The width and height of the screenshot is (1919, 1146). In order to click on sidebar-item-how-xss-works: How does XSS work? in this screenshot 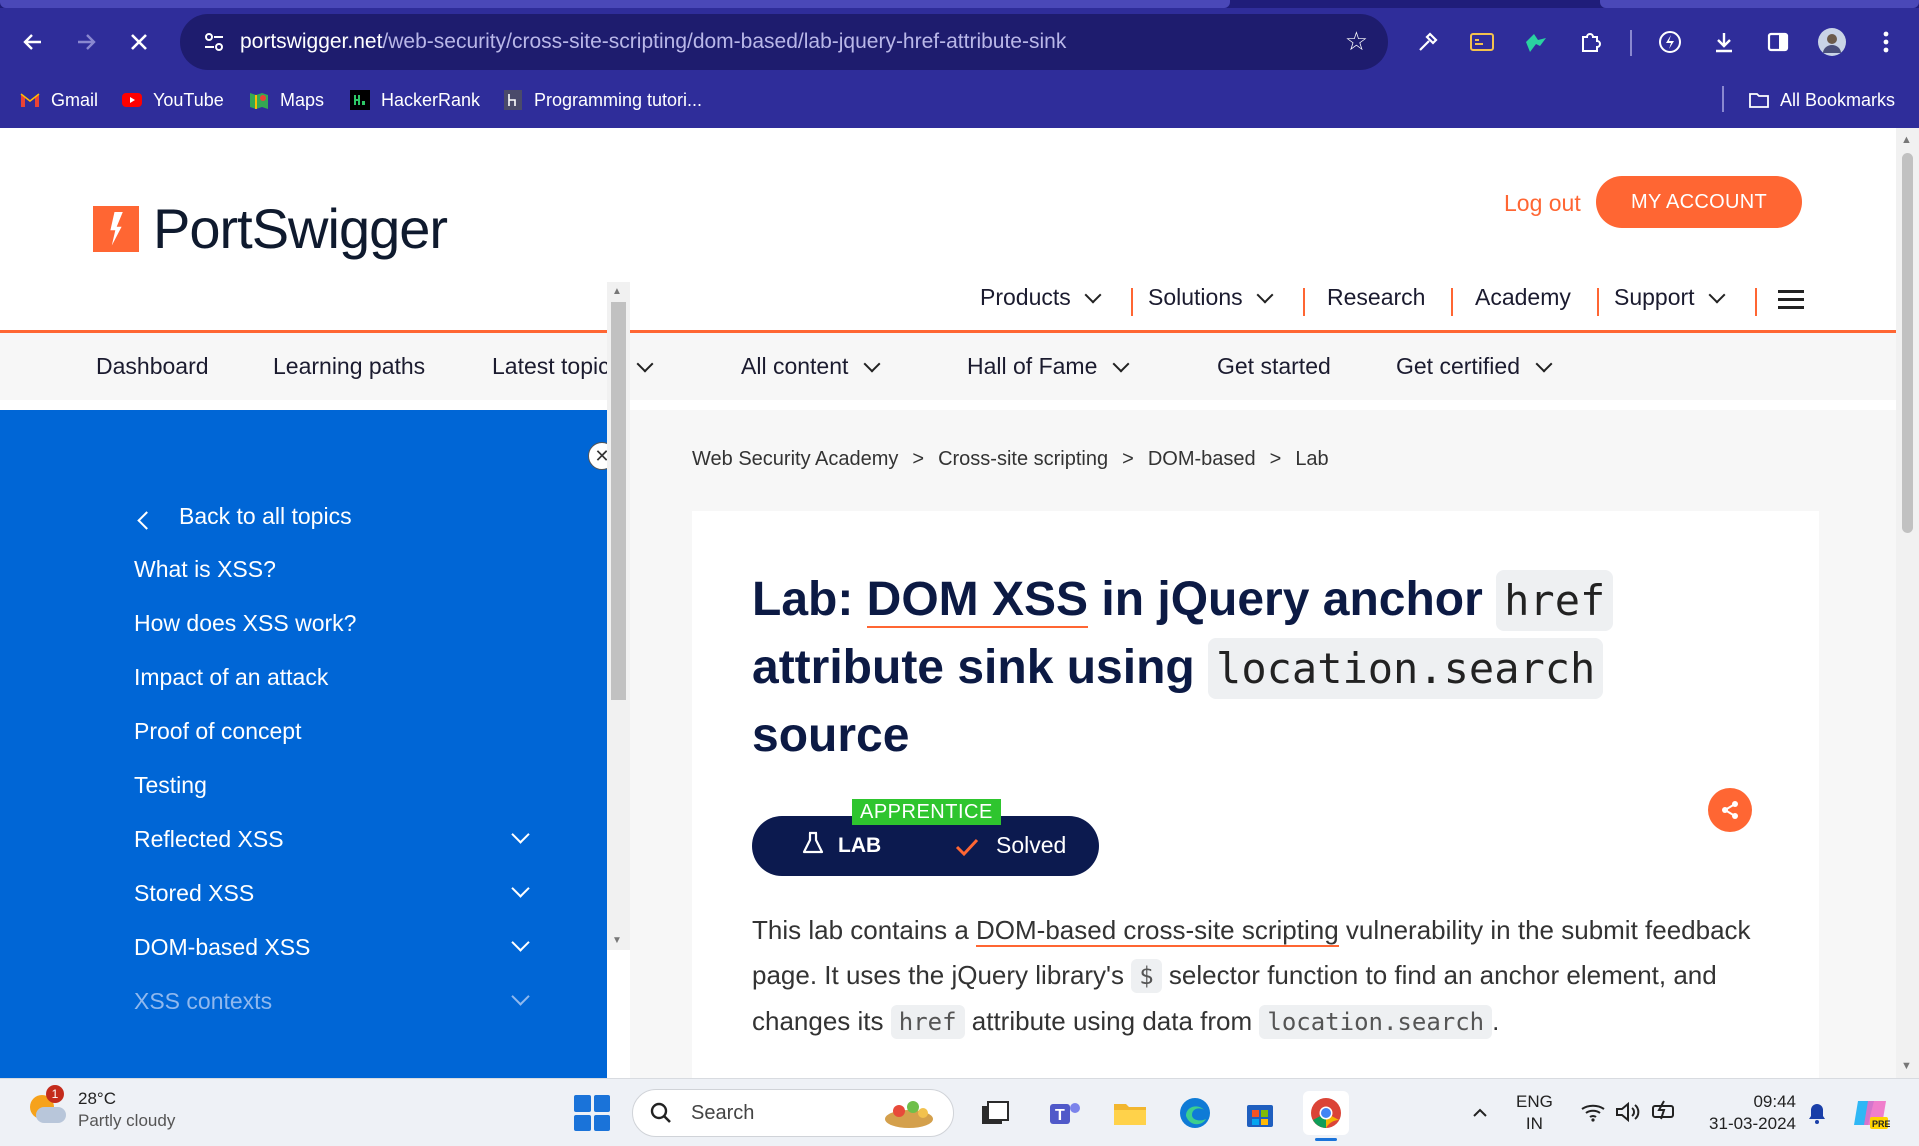, I will do `click(245, 623)`.